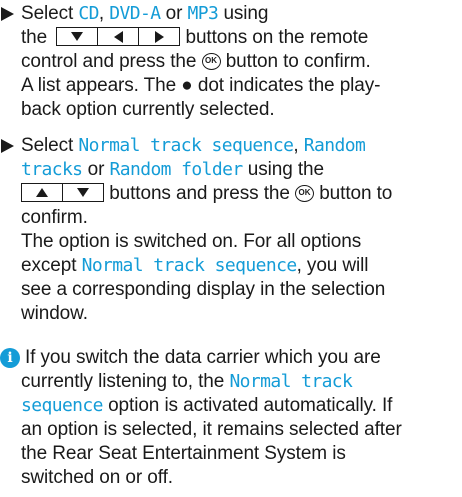 This screenshot has width=462, height=497. Describe the element at coordinates (158, 36) in the screenshot. I see `right-key-icon` at that location.